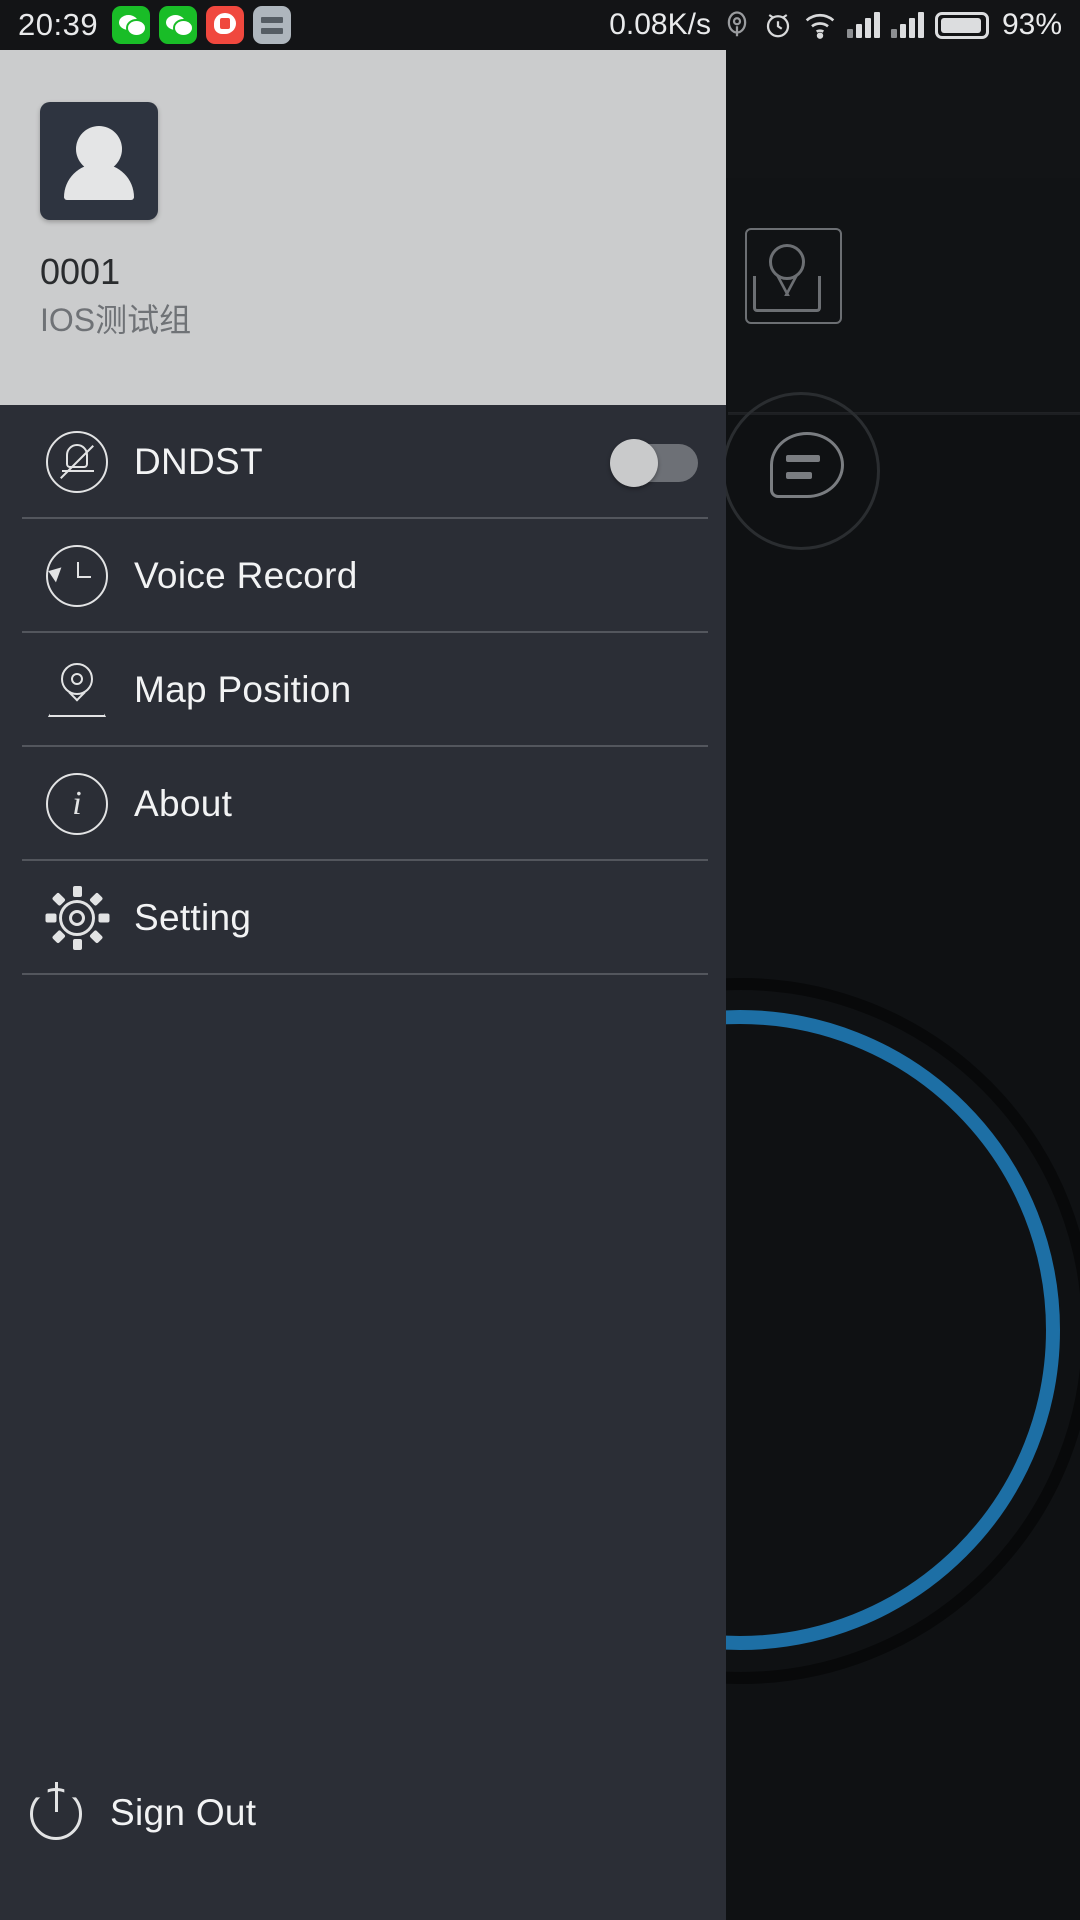 The width and height of the screenshot is (1080, 1920). I want to click on menu-item-setting: Setting, so click(363, 918).